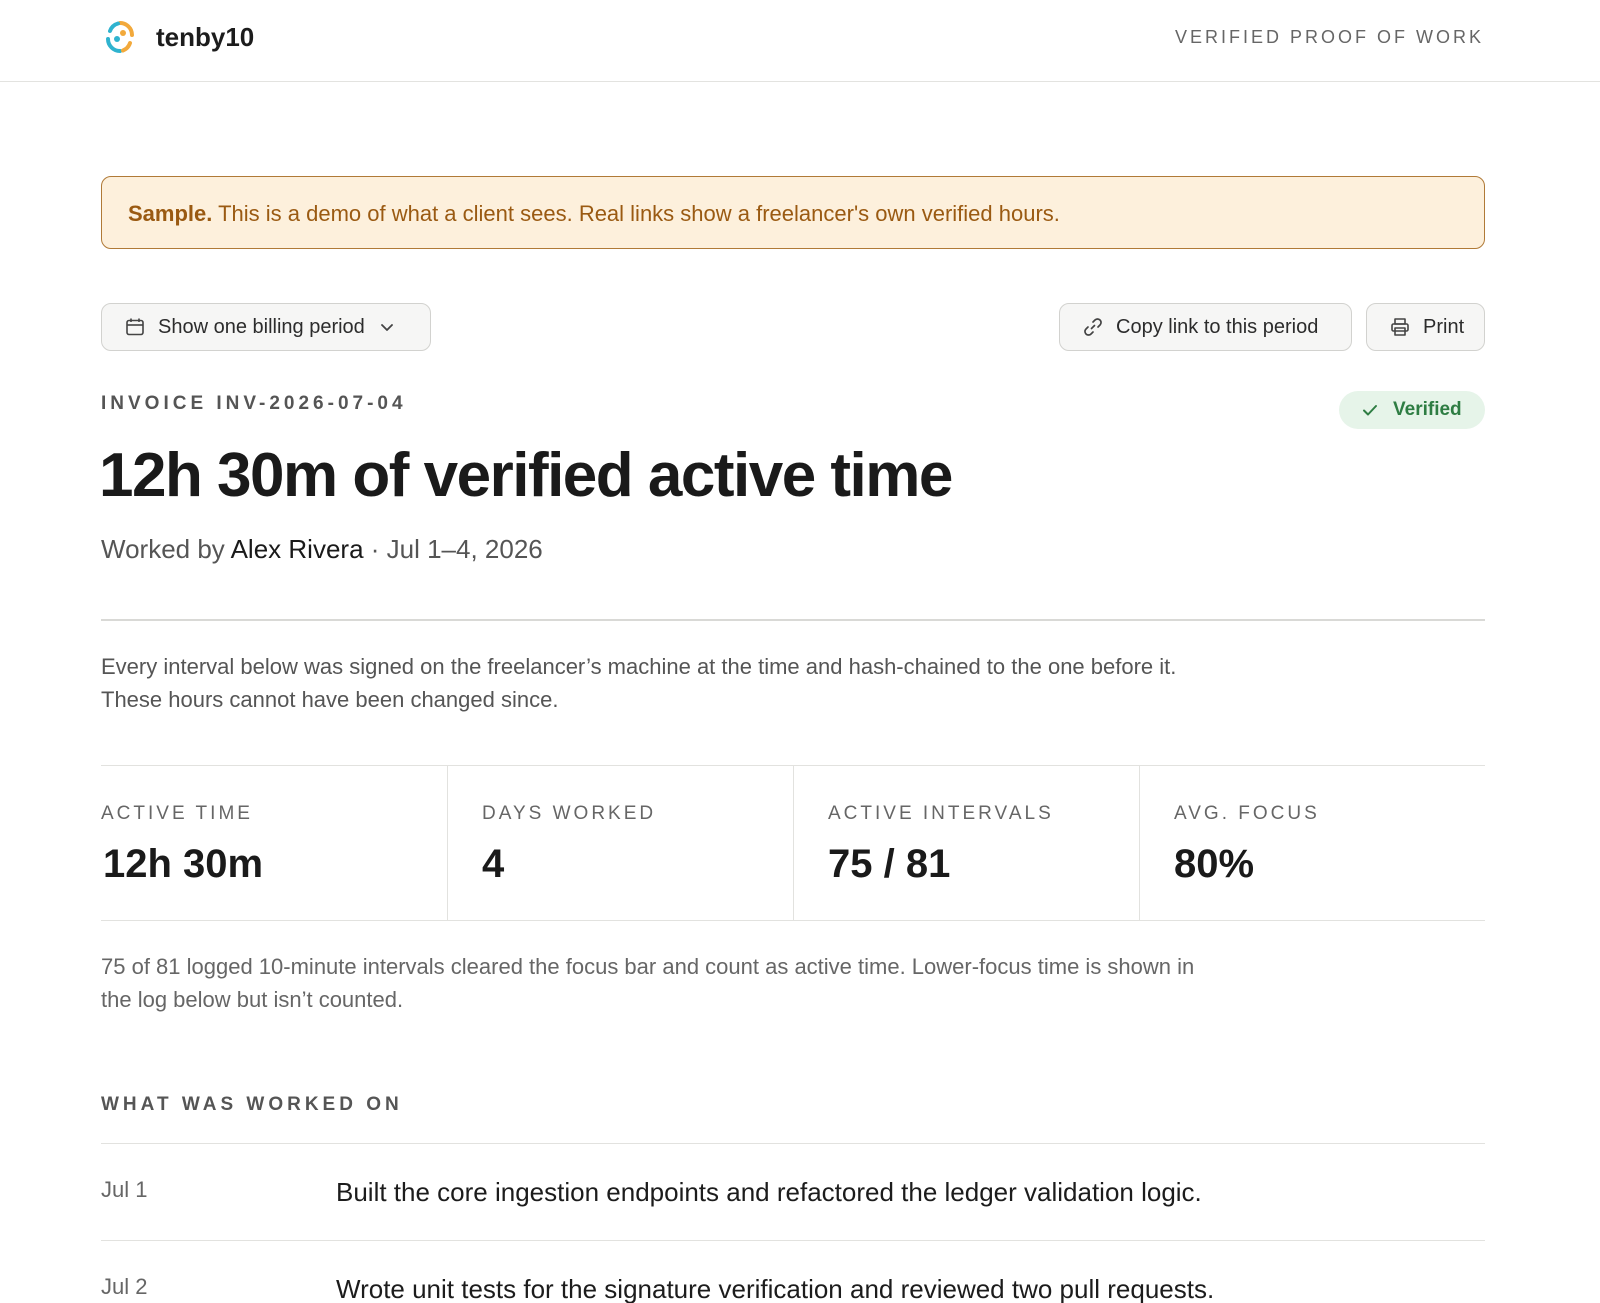 The height and width of the screenshot is (1303, 1600). I want to click on log-date: Jul 1, so click(124, 1189).